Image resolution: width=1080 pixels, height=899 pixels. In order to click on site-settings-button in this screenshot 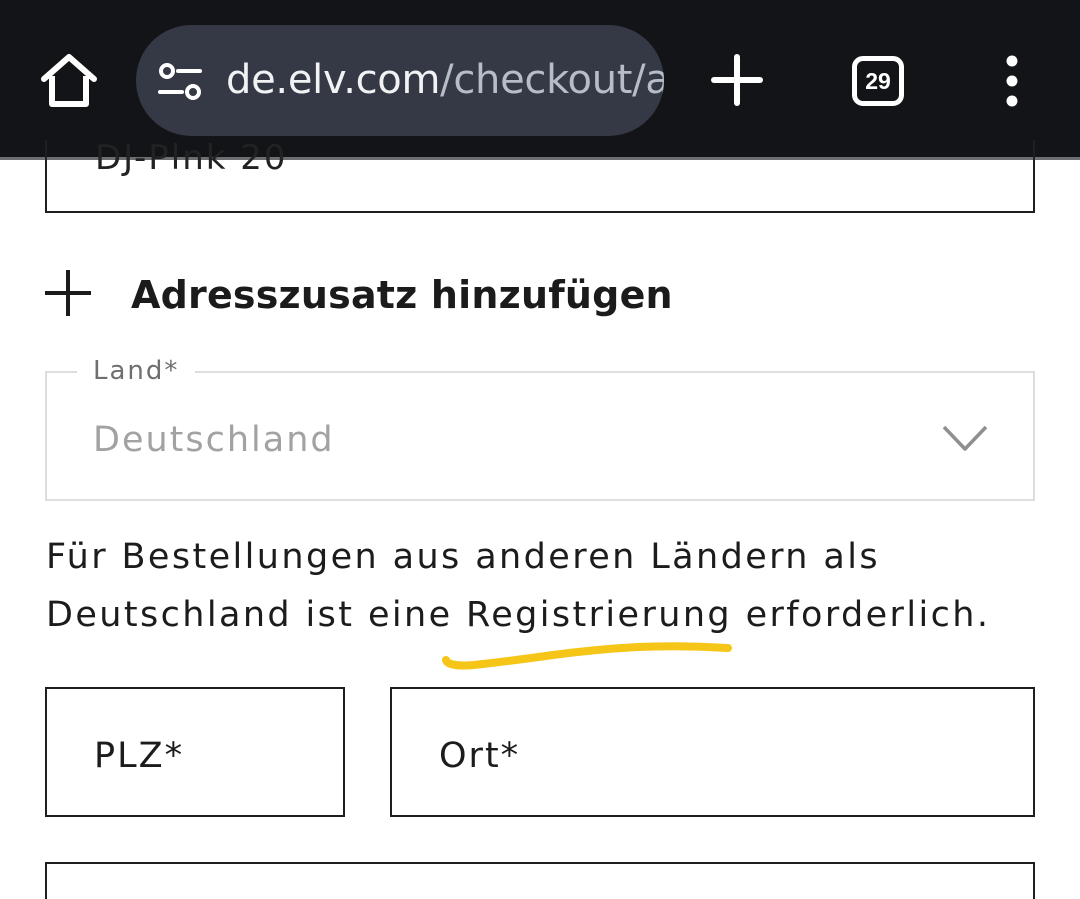, I will do `click(180, 82)`.